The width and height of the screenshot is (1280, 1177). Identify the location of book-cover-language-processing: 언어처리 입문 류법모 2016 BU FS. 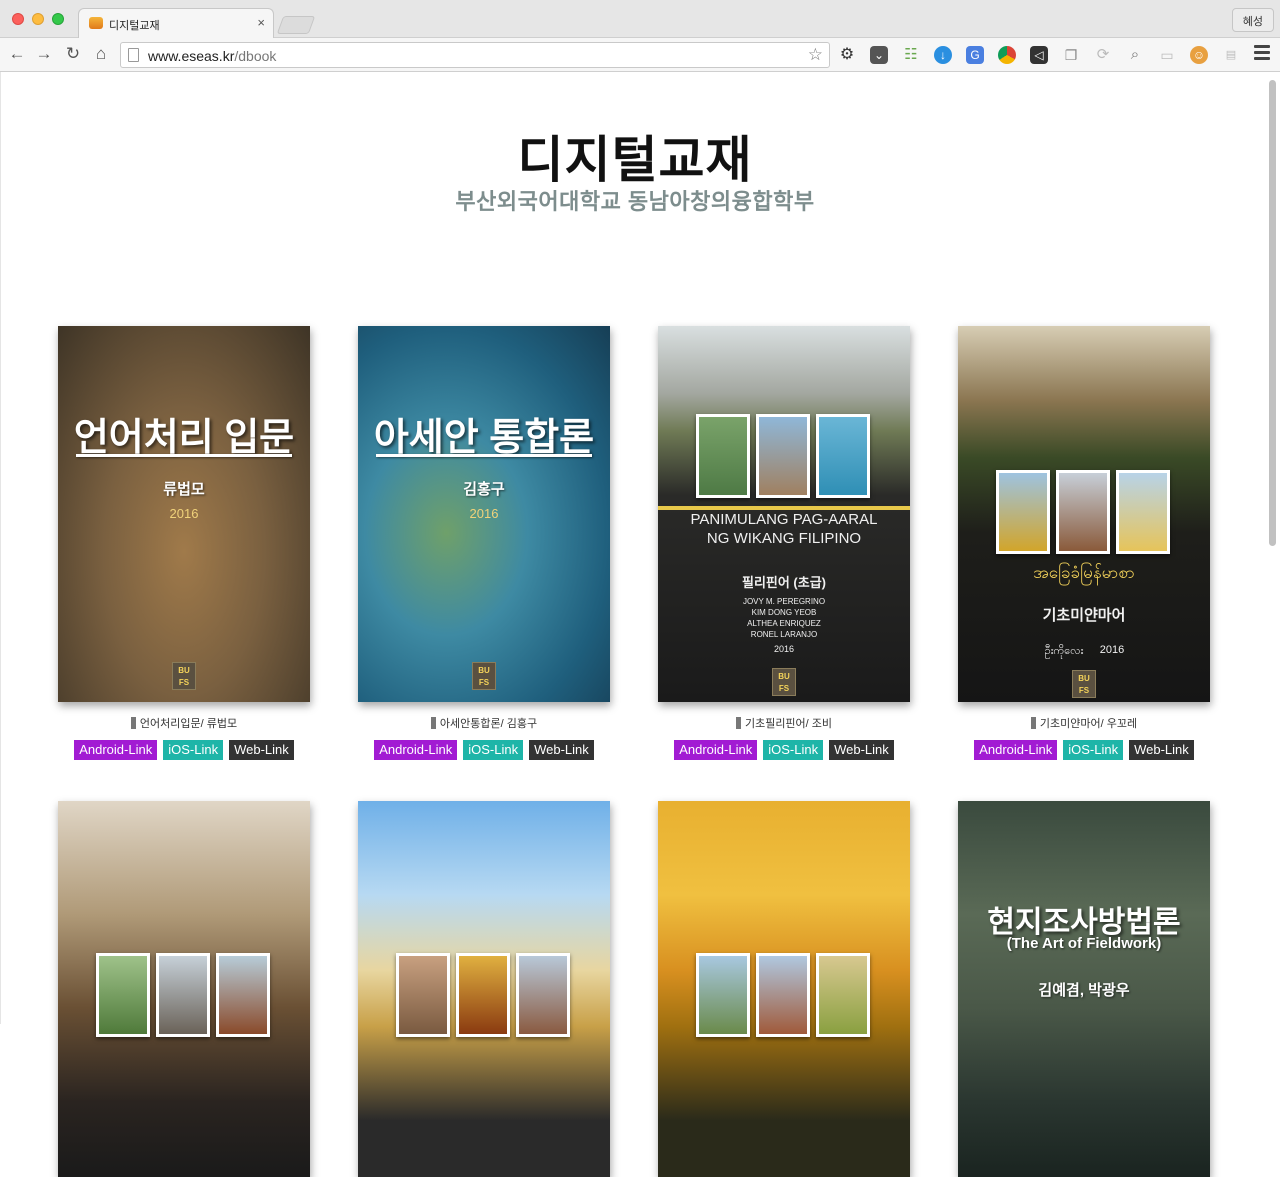
(184, 514).